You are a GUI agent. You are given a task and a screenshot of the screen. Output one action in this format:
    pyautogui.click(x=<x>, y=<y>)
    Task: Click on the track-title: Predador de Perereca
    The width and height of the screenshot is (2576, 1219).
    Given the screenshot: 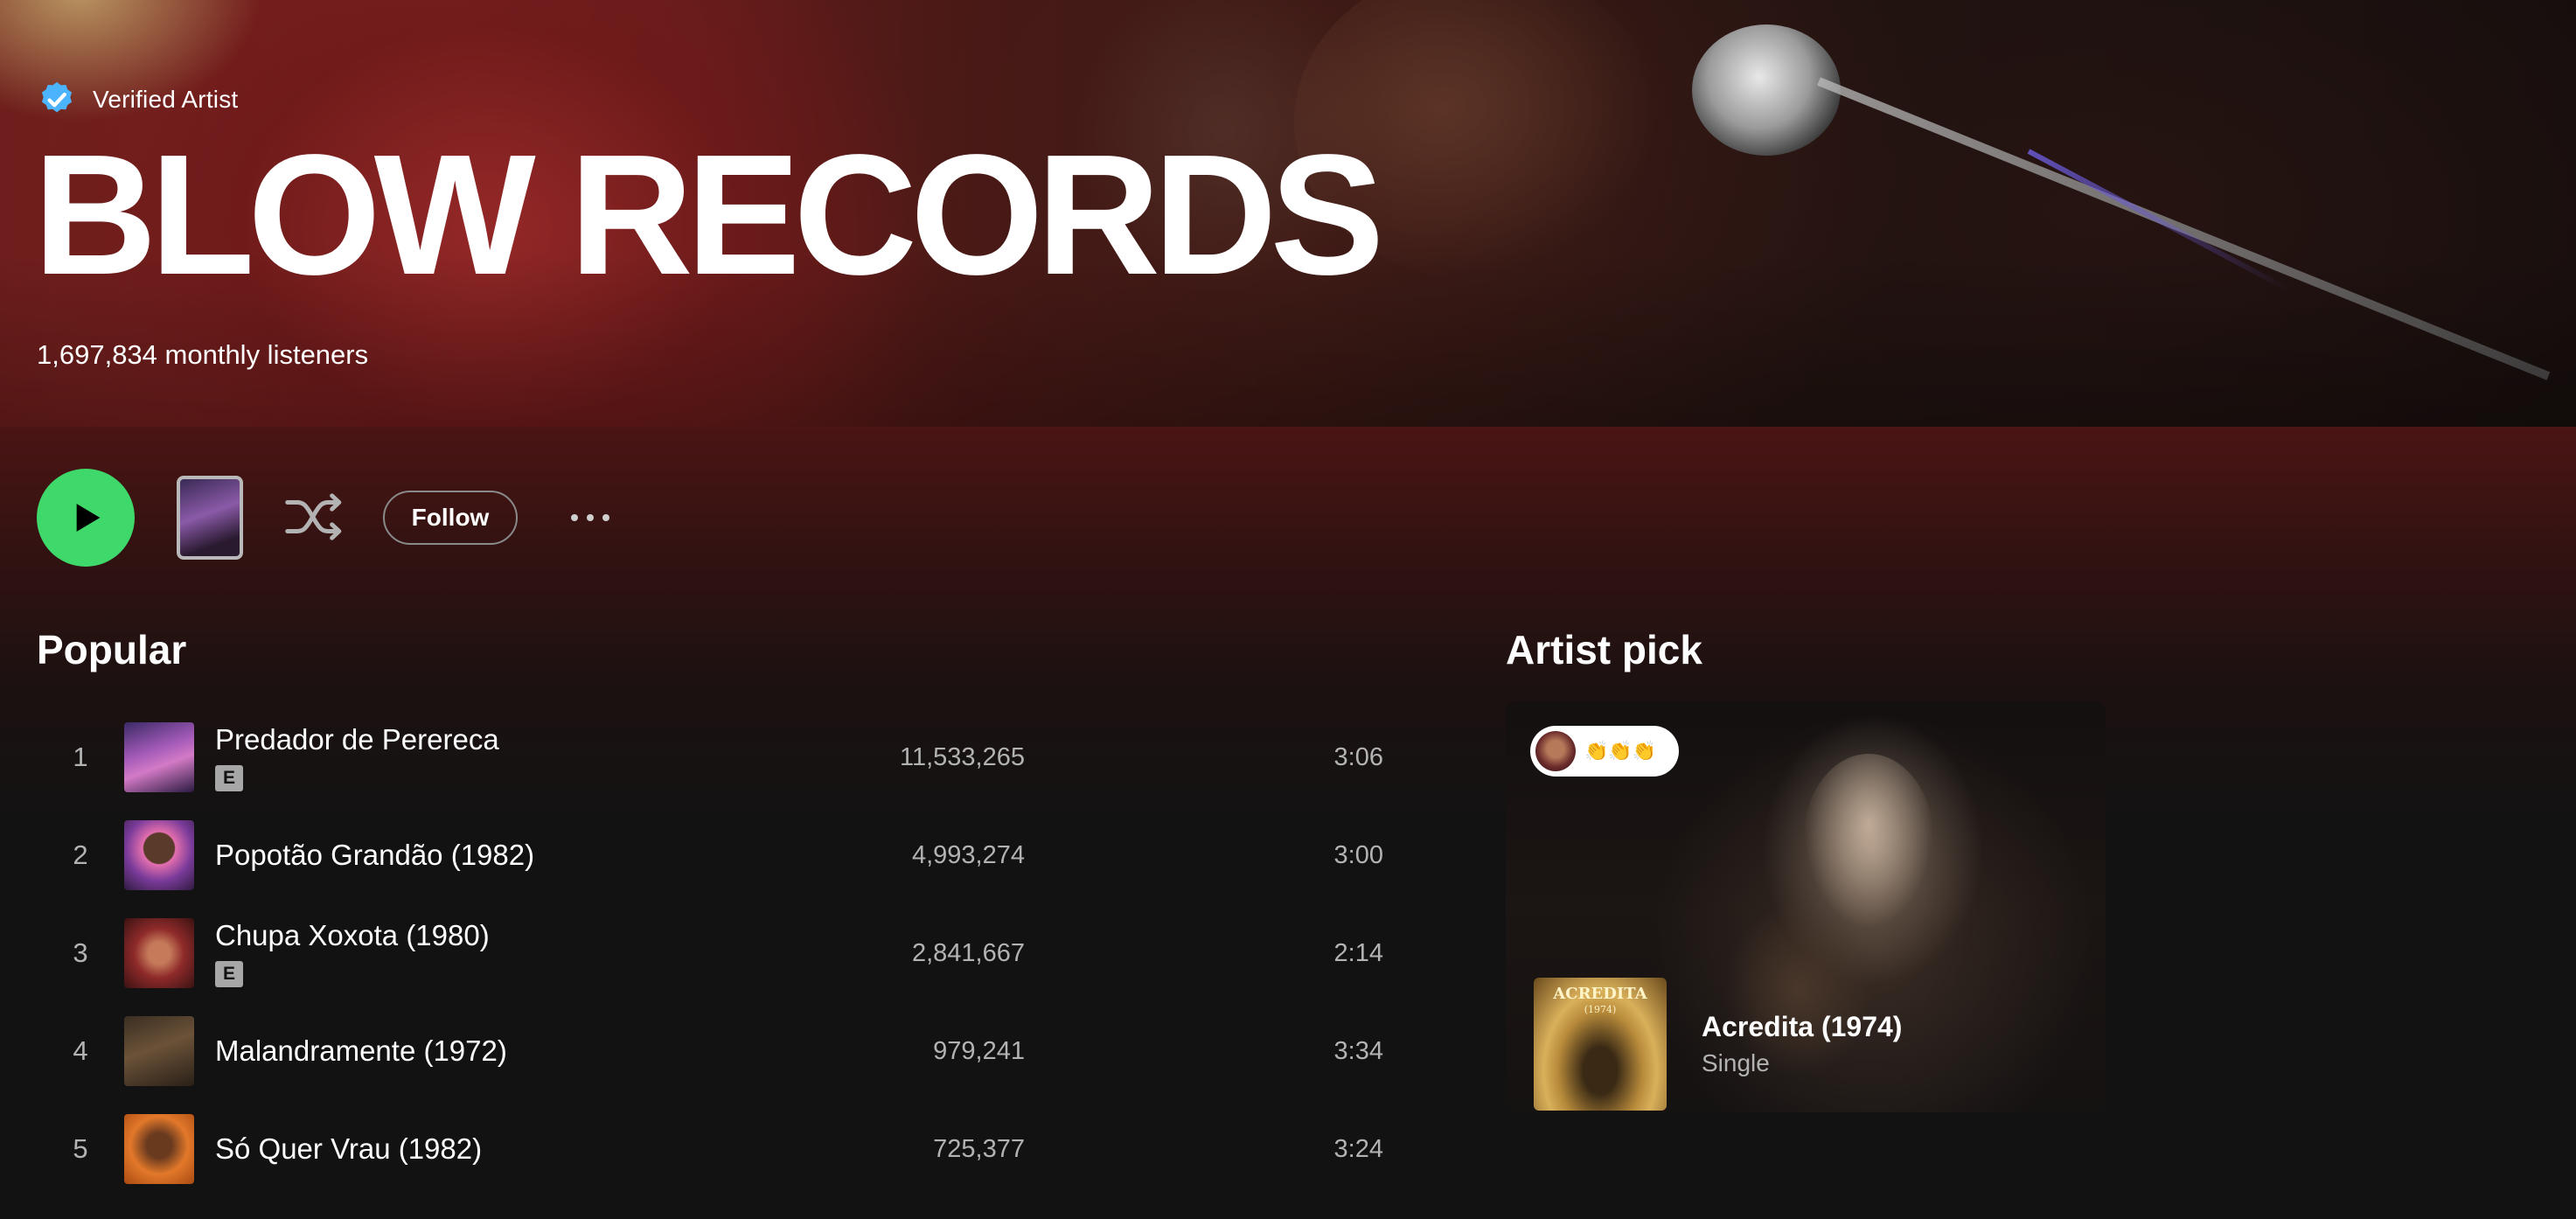 What is the action you would take?
    pyautogui.click(x=357, y=739)
    